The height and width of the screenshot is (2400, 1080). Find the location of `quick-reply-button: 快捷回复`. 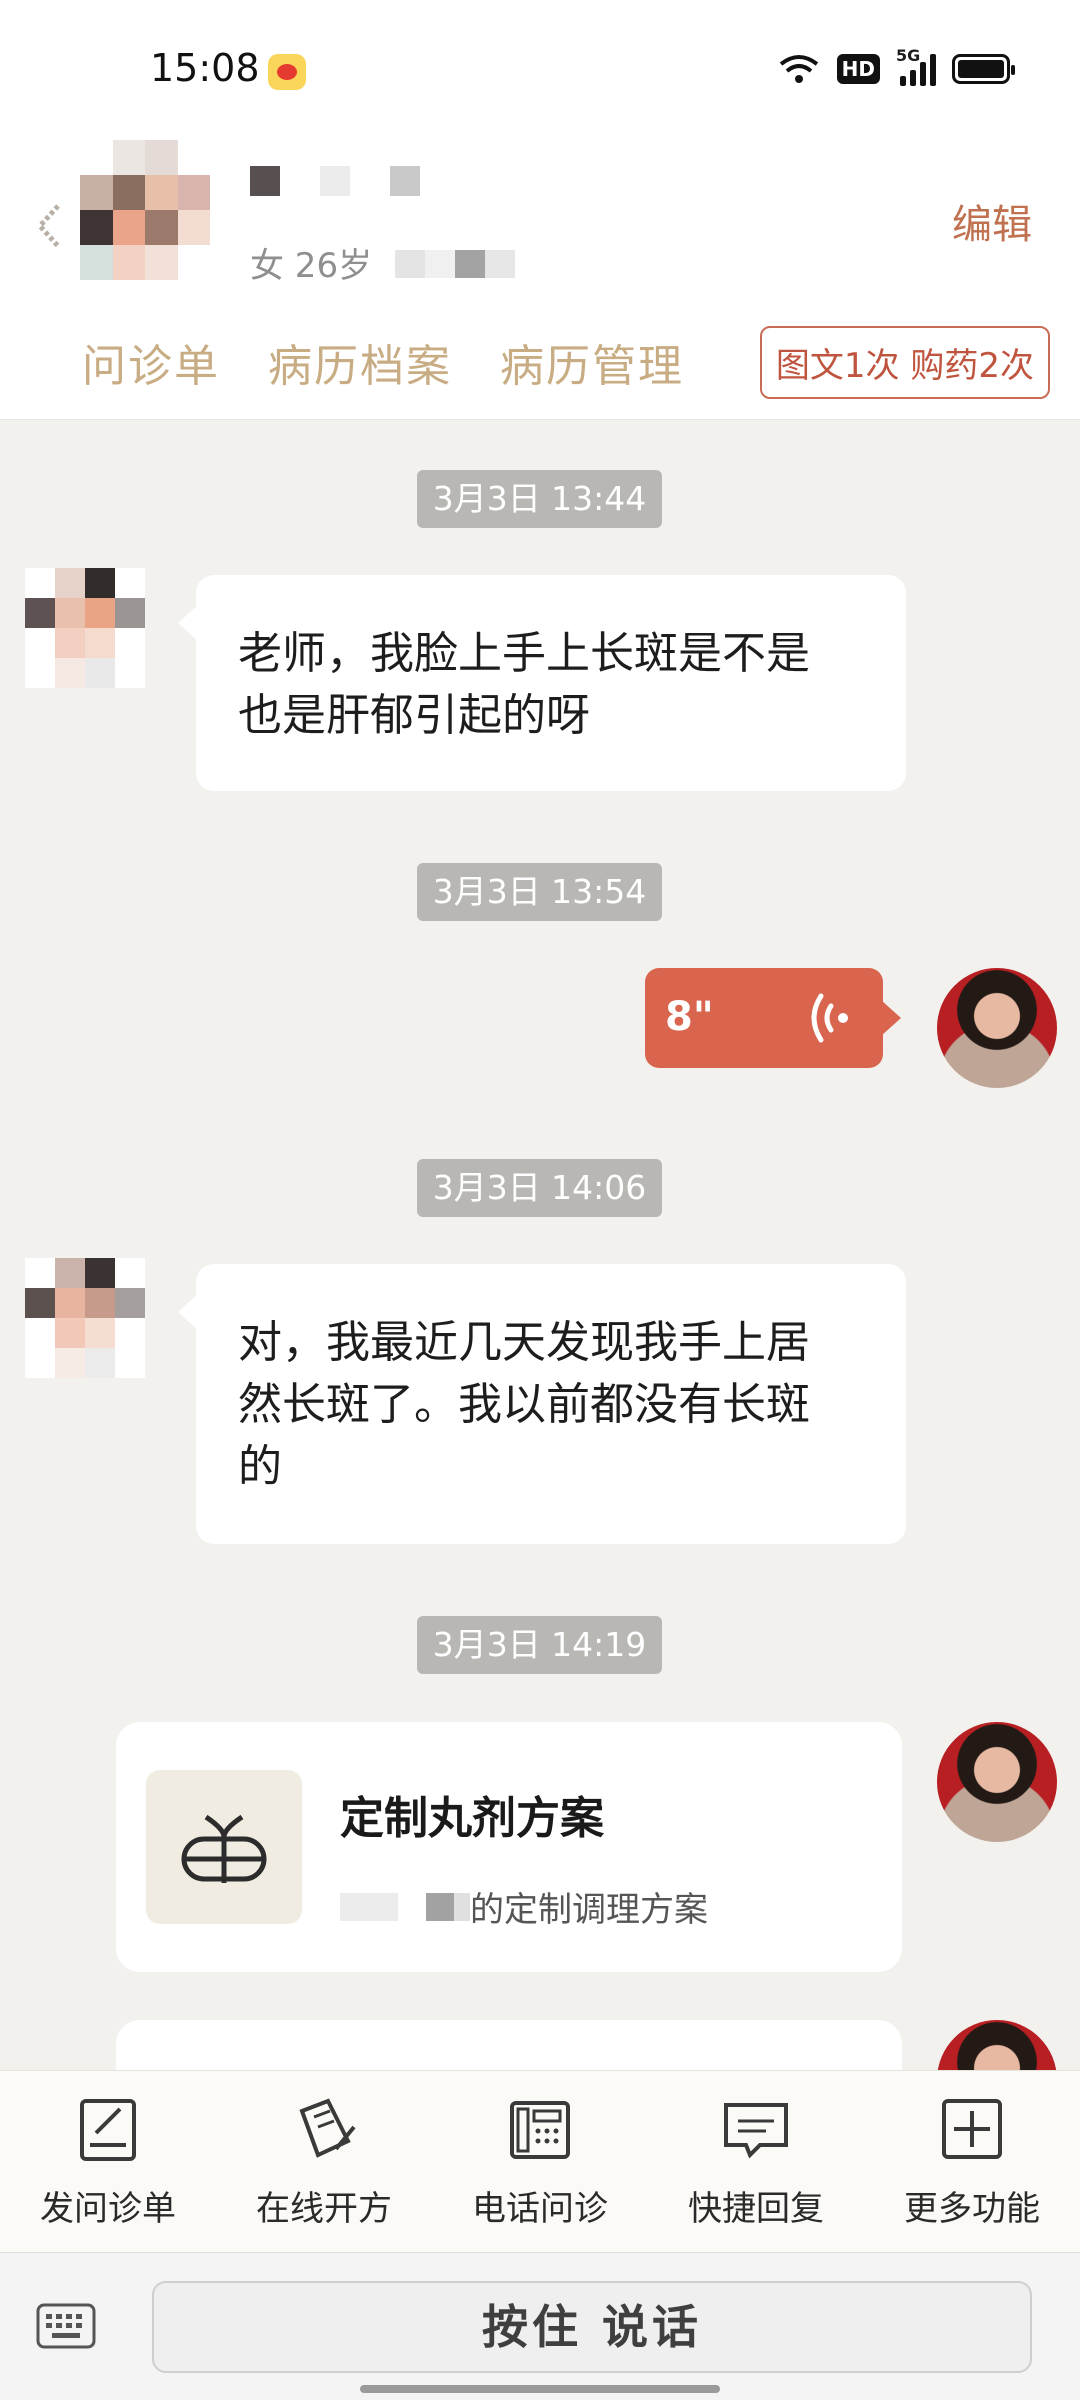

quick-reply-button: 快捷回复 is located at coordinates (756, 2161).